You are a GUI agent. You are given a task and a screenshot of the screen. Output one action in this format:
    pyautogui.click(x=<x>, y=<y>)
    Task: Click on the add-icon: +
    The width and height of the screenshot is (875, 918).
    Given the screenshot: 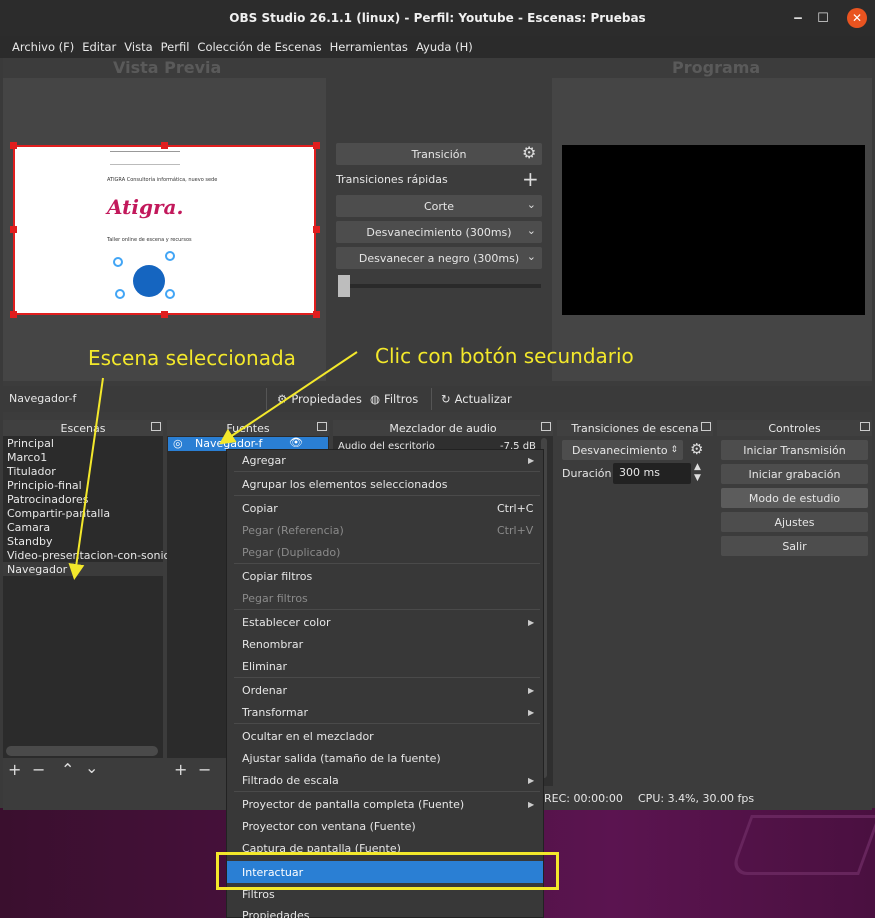 What is the action you would take?
    pyautogui.click(x=530, y=179)
    